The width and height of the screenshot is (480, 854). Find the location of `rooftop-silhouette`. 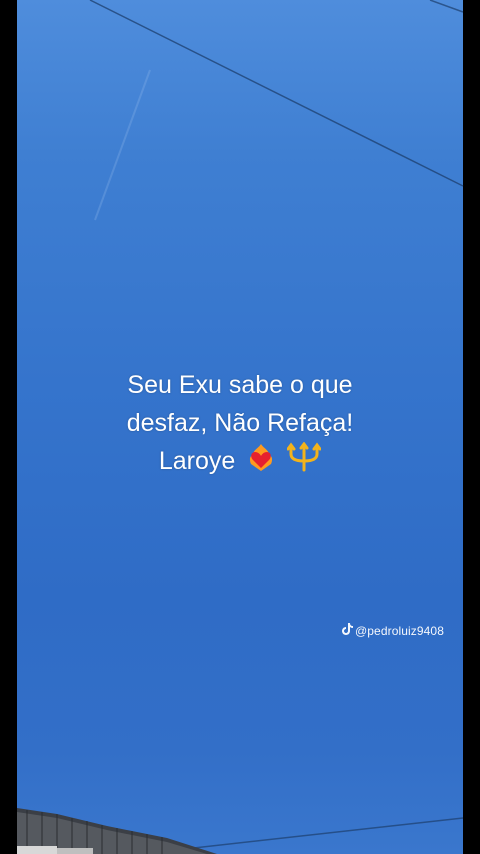

rooftop-silhouette is located at coordinates (117, 831).